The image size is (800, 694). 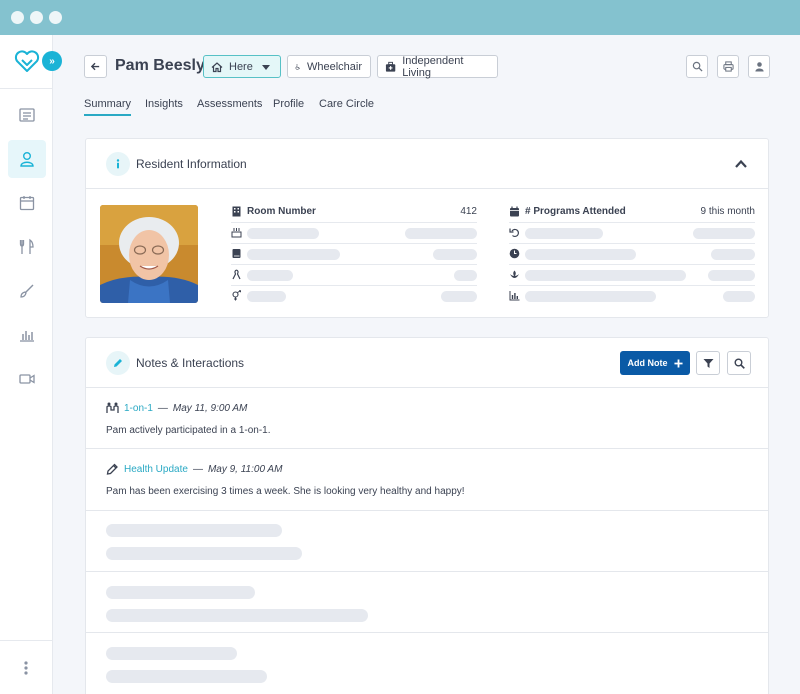 I want to click on tab-assessments: Assessments, so click(x=229, y=104).